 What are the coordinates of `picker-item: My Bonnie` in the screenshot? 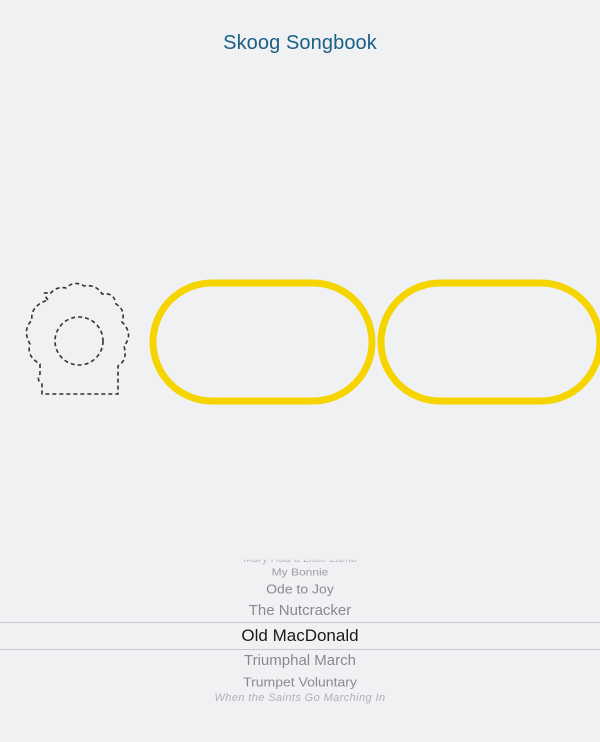 It's located at (300, 572).